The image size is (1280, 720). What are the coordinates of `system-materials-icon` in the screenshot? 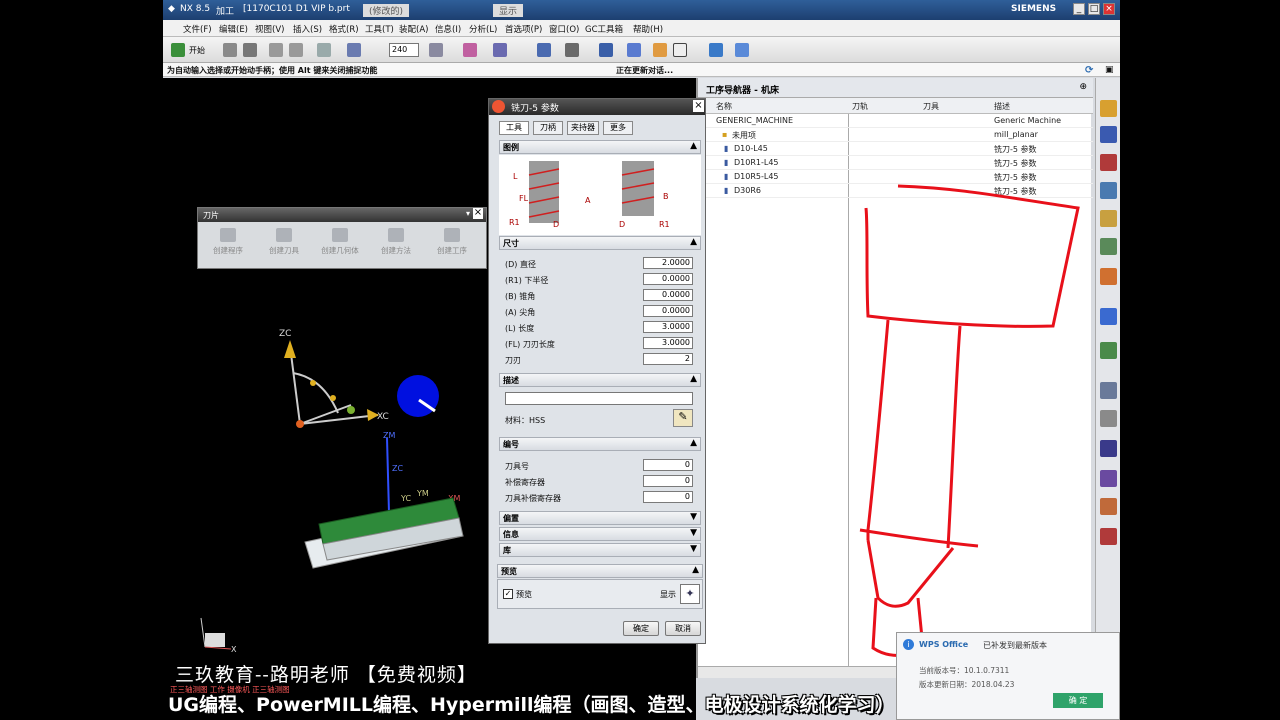 It's located at (1108, 418).